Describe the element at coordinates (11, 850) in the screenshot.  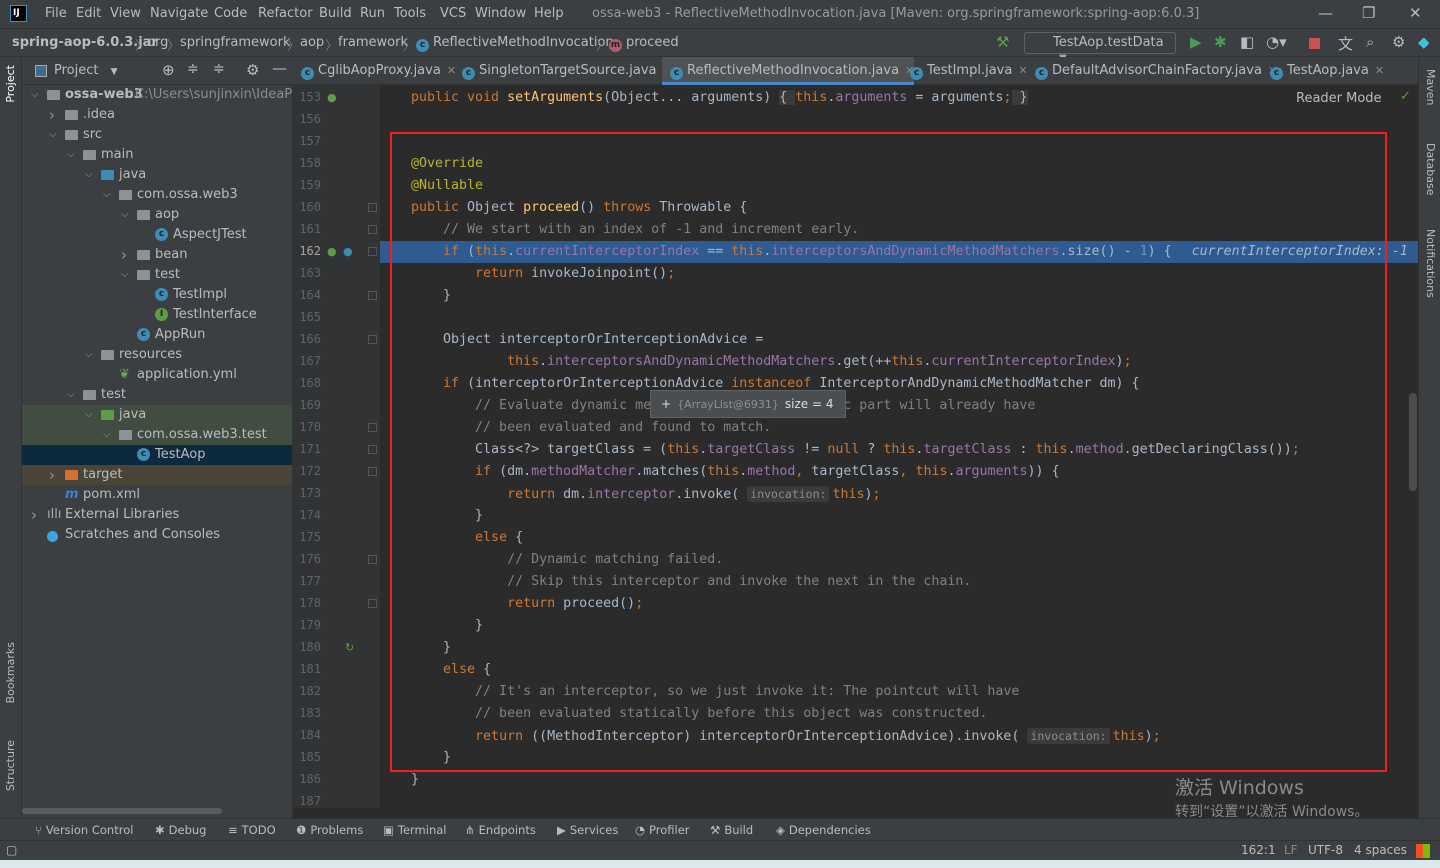
I see `toggle-tool-windows-icon: ▢` at that location.